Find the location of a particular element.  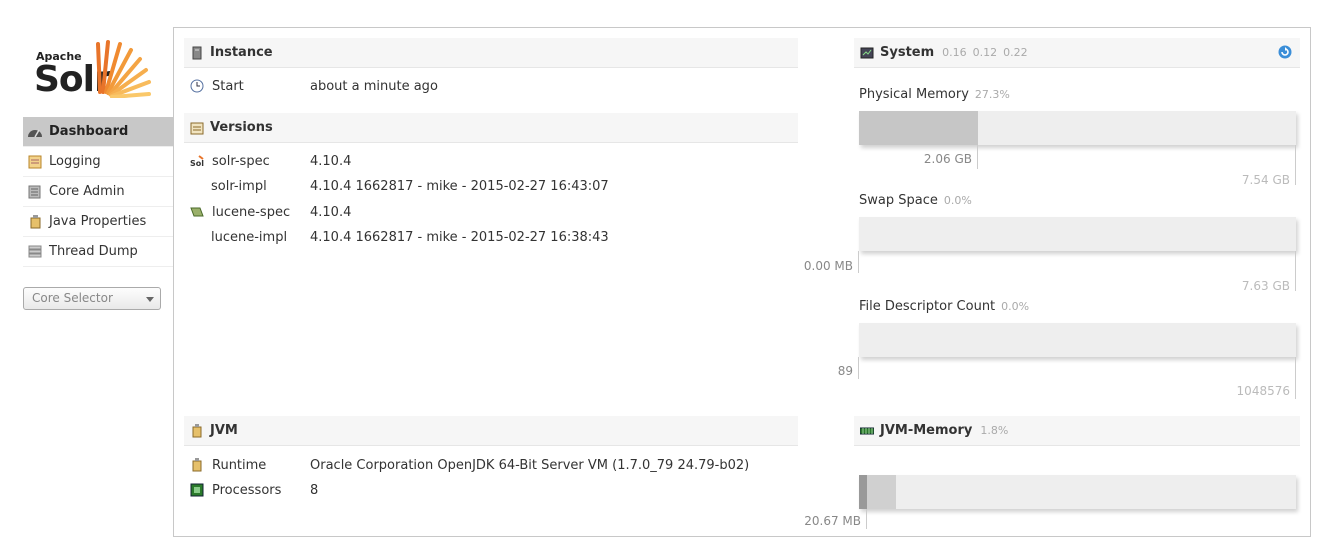

version-key: solr-spec is located at coordinates (241, 161).